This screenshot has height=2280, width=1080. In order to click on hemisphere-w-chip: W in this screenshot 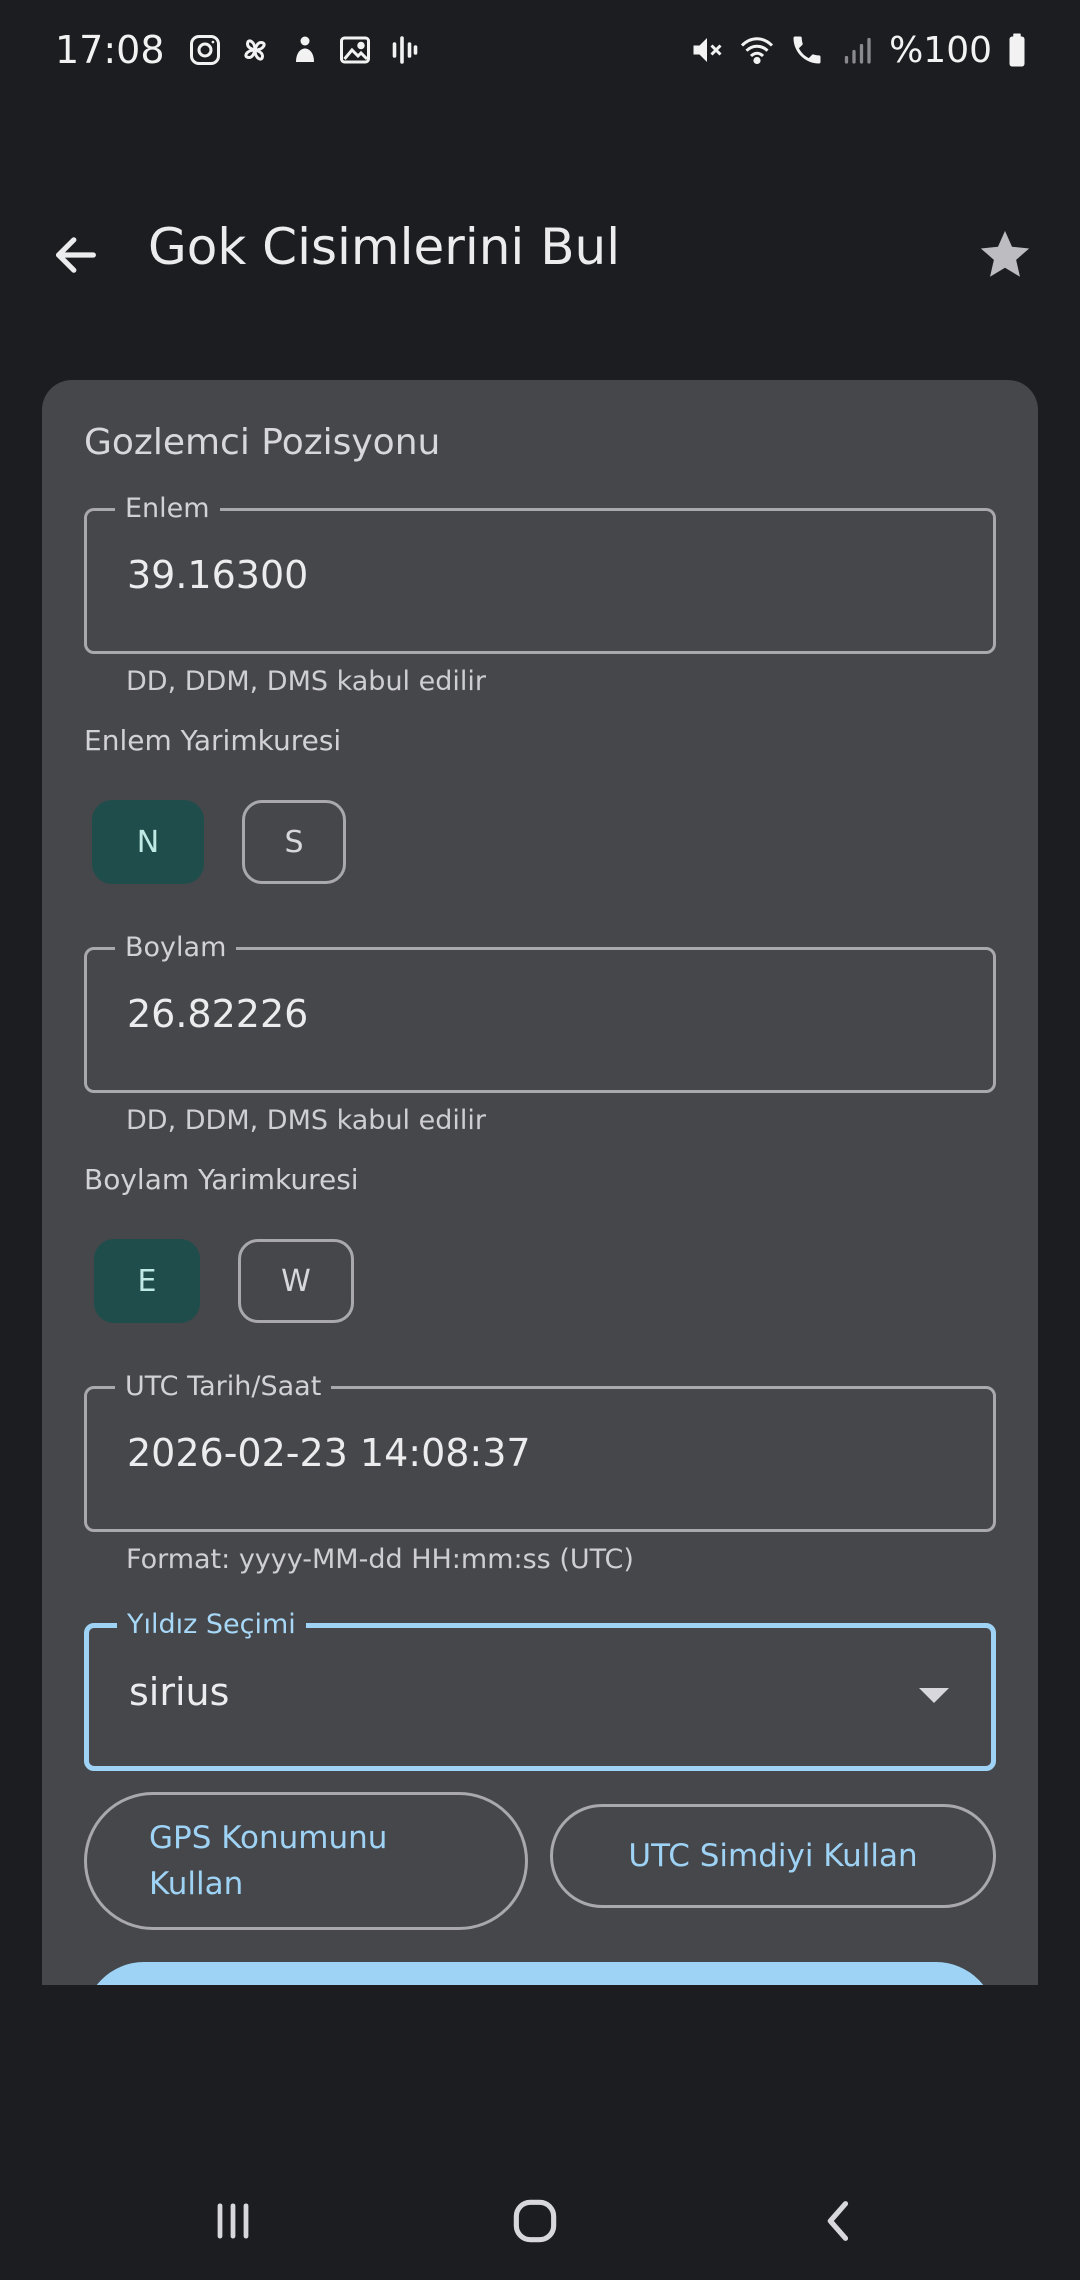, I will do `click(296, 1281)`.